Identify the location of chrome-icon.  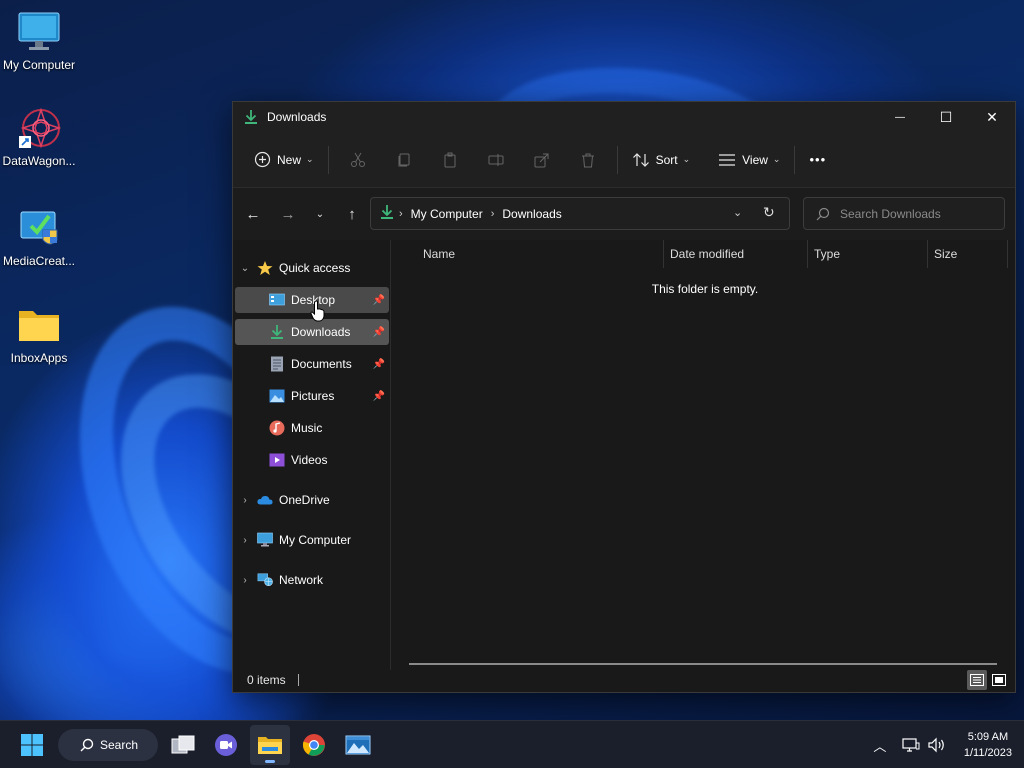
(313, 745).